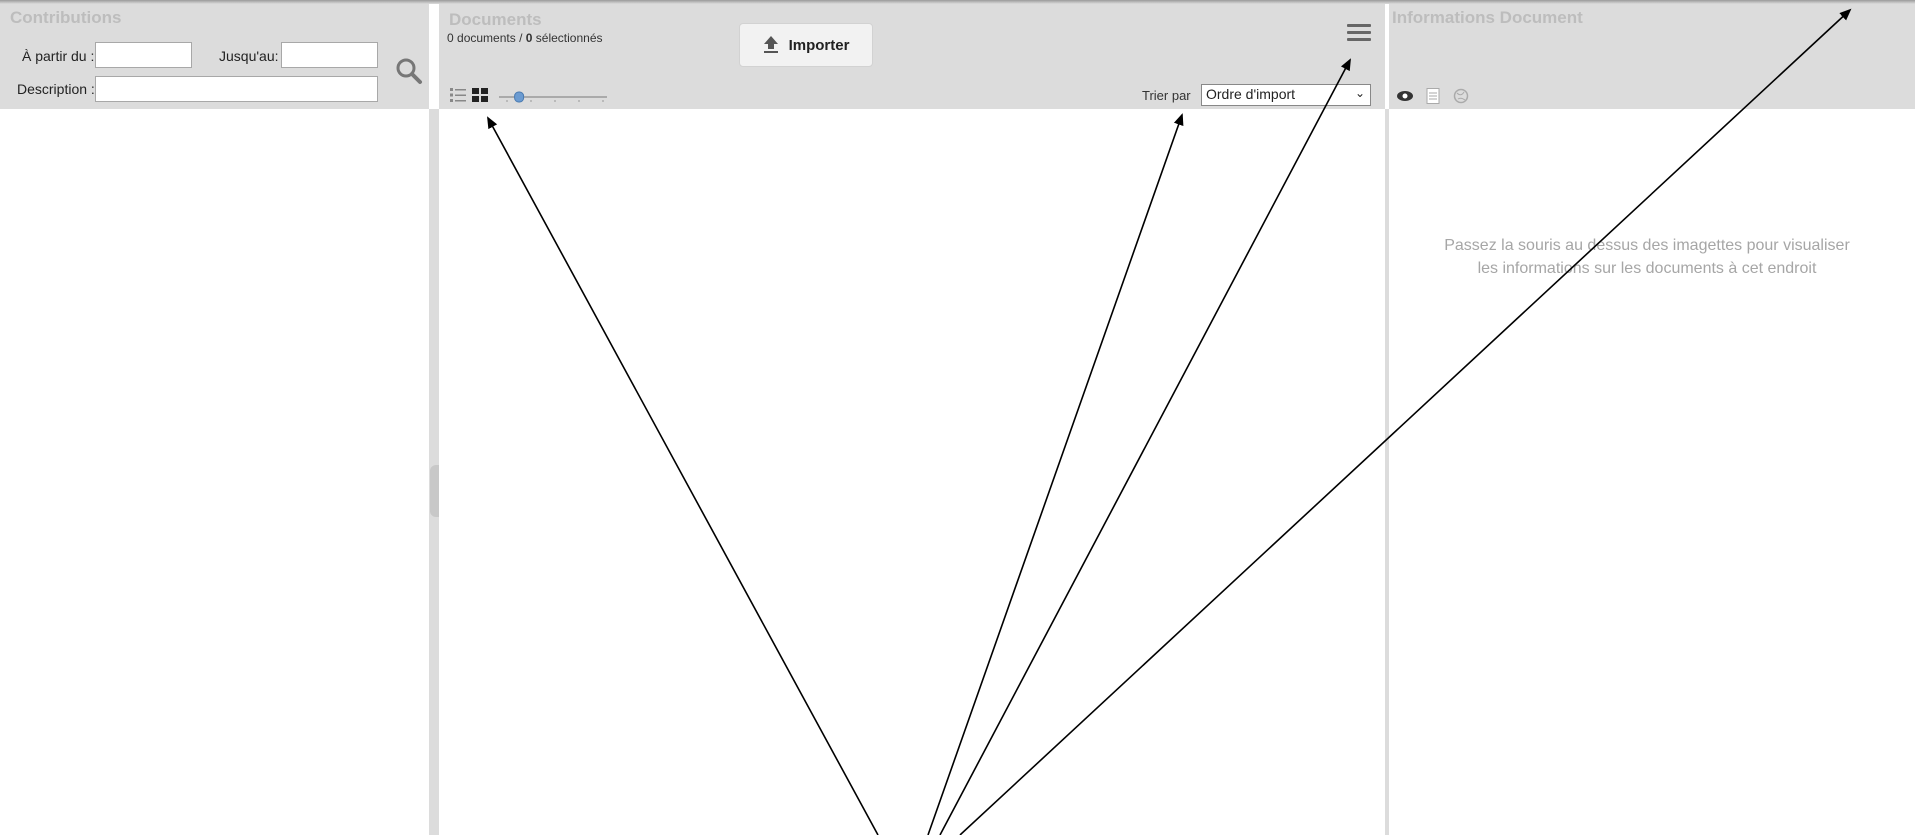 The width and height of the screenshot is (1915, 835). What do you see at coordinates (553, 96) in the screenshot?
I see `zoom-slider` at bounding box center [553, 96].